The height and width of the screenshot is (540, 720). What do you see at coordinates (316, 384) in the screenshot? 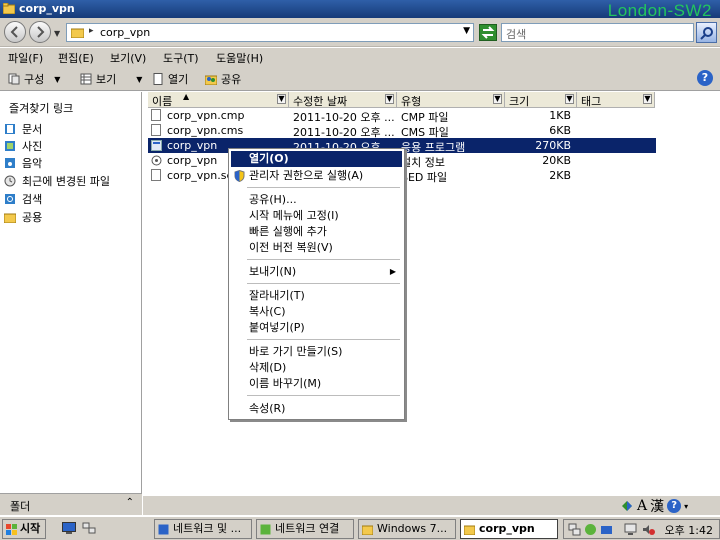
I see `menu-item-rename: 이름 바꾸기(M)` at bounding box center [316, 384].